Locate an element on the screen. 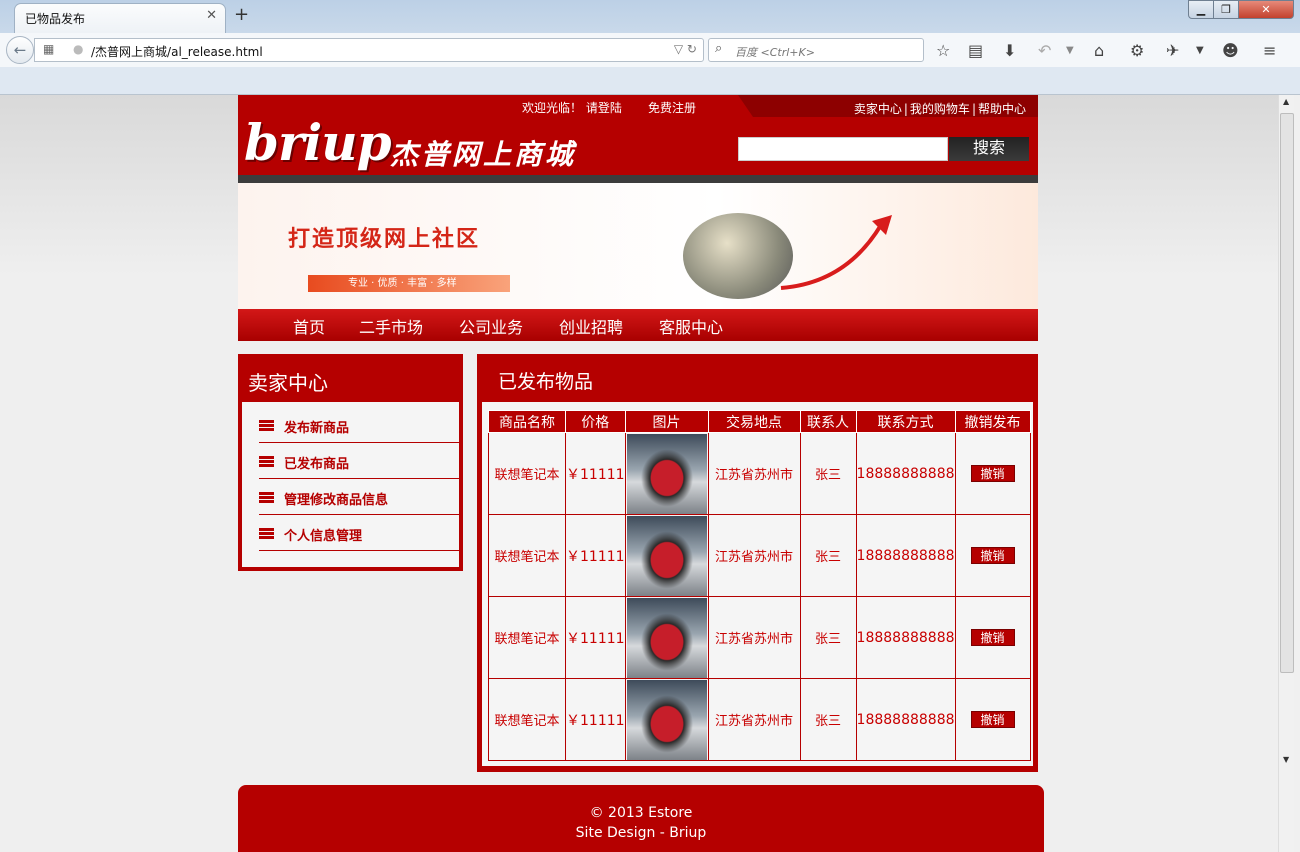  top-link-cart: 我的购物车 is located at coordinates (940, 109).